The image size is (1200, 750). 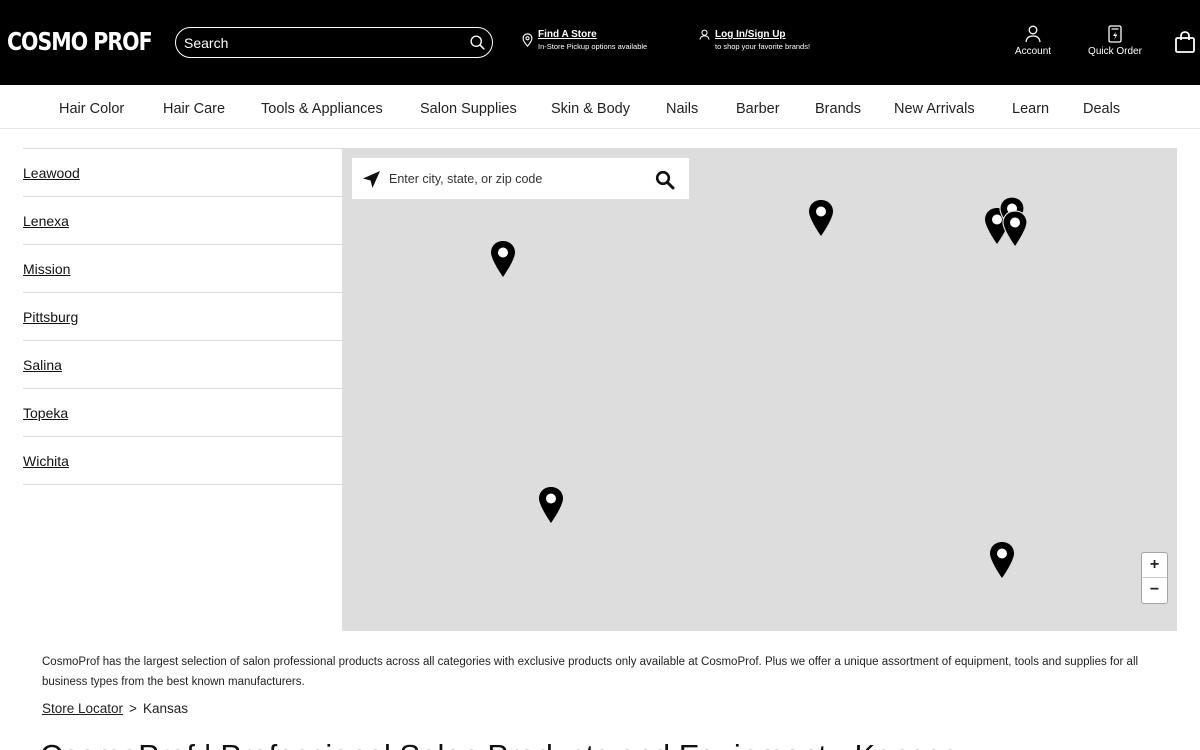 I want to click on city-link-leawood: Leawood, so click(x=183, y=173).